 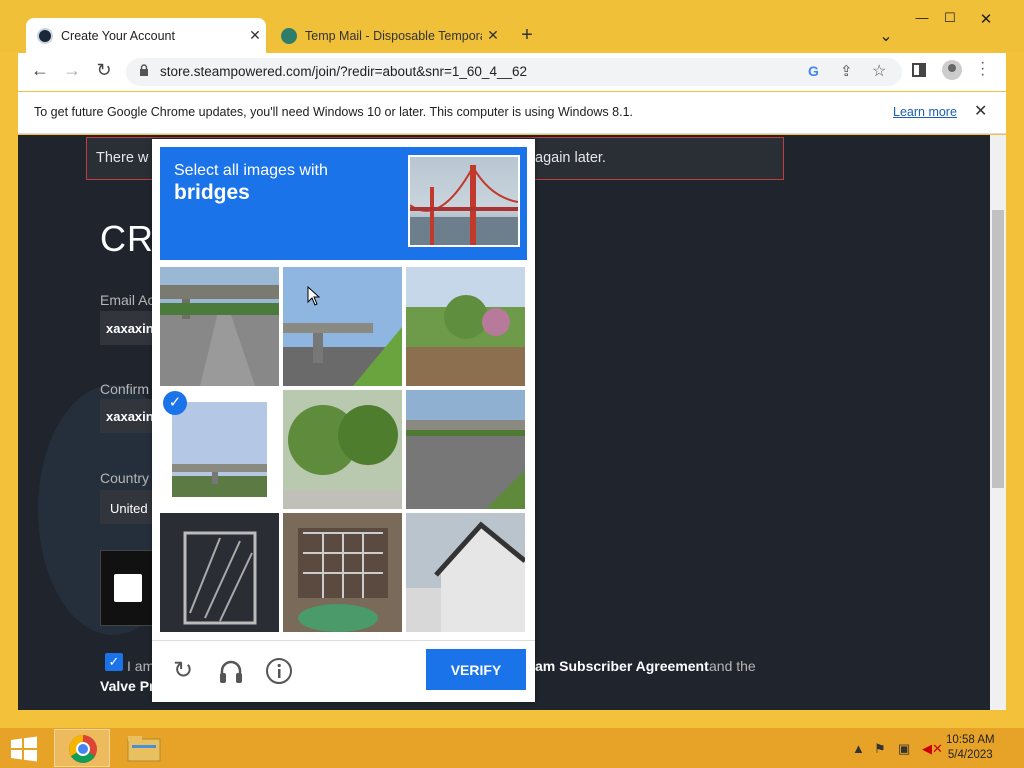 I want to click on captcha-target: bridges, so click(x=212, y=192).